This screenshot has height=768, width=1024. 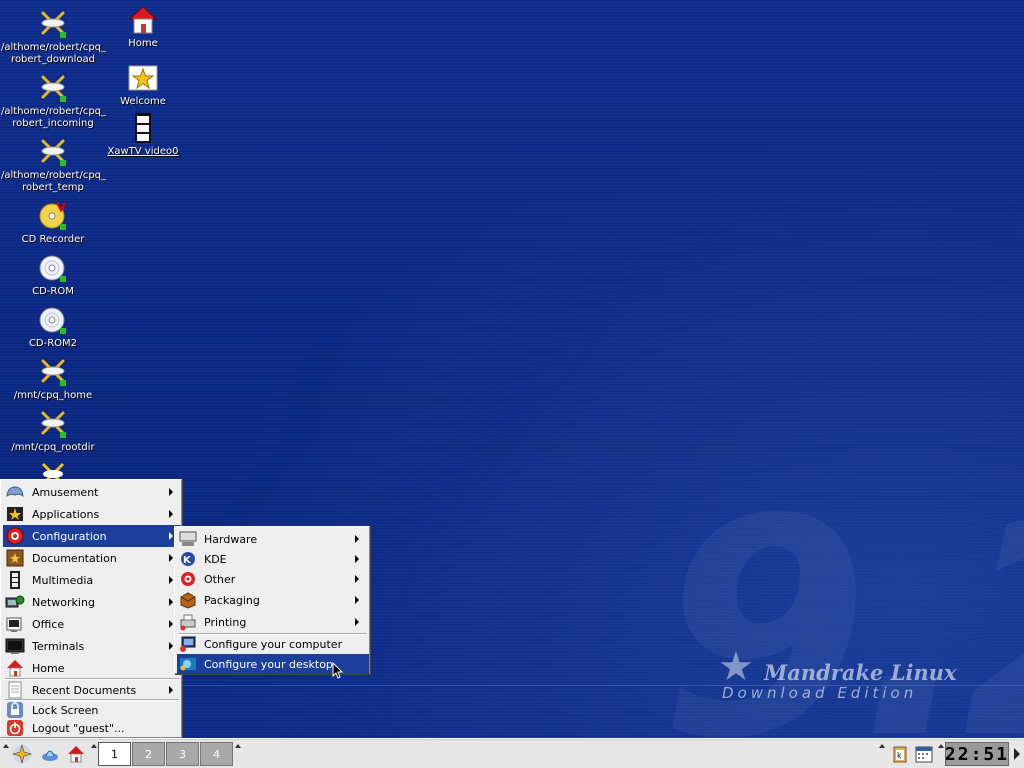 I want to click on desktop-icon-label: Home, so click(x=143, y=43).